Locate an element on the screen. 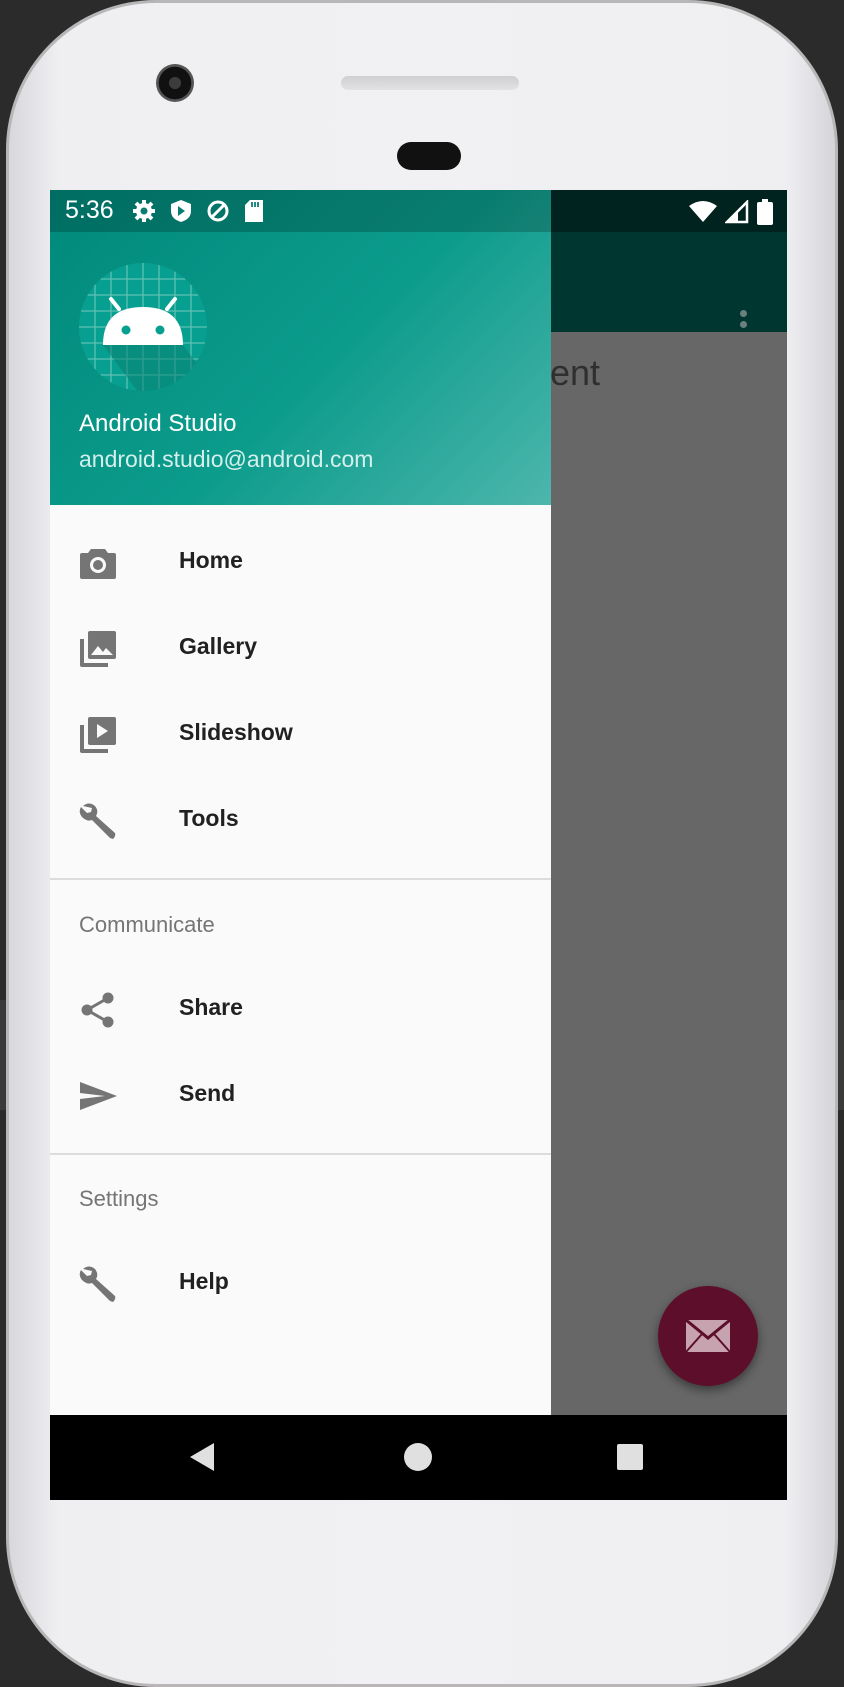 The image size is (844, 1687). drawer-item-tools: Tools is located at coordinates (300, 821).